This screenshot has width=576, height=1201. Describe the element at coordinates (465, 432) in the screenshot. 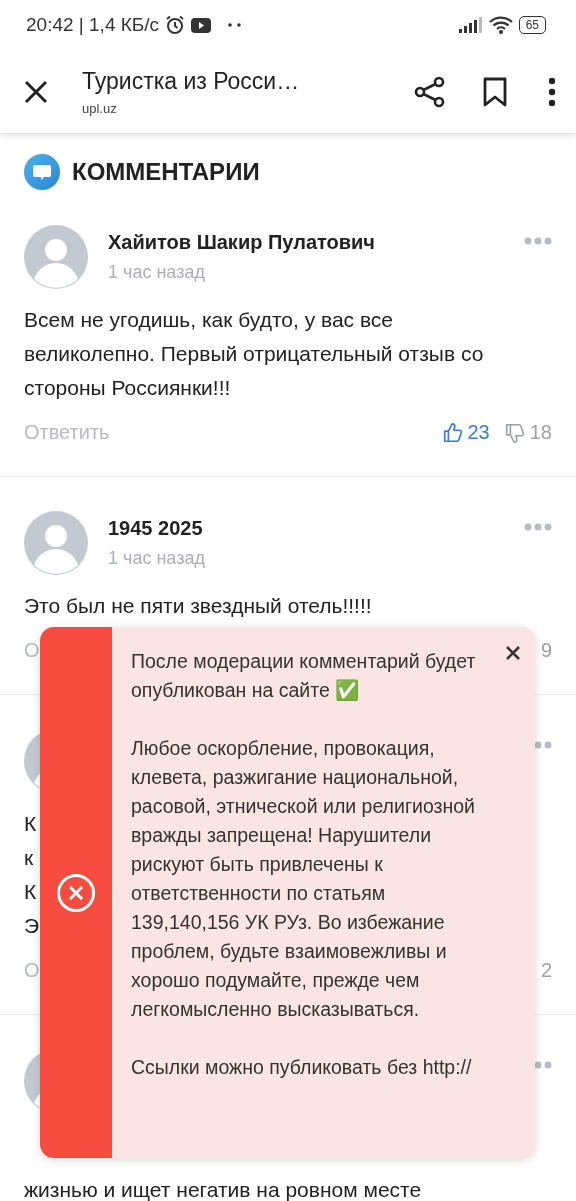

I see `like-button: 23` at that location.